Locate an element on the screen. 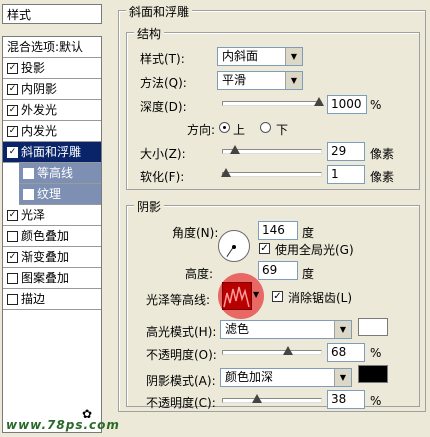 The width and height of the screenshot is (430, 437). style-label: 样式(T): is located at coordinates (162, 59).